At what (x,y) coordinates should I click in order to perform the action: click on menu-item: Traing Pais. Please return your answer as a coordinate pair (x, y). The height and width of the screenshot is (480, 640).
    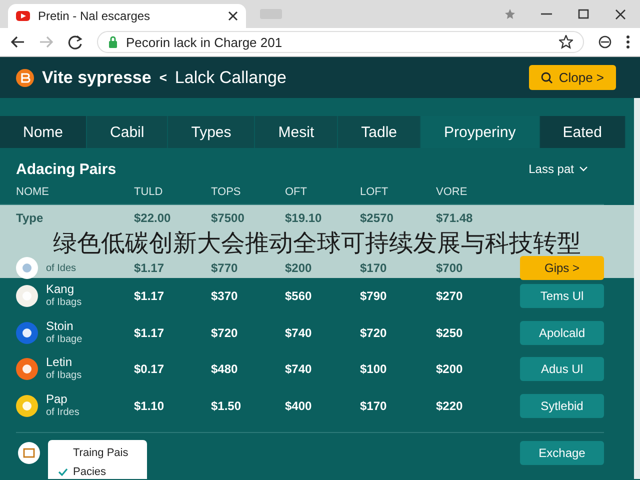
    Looking at the image, I should click on (102, 453).